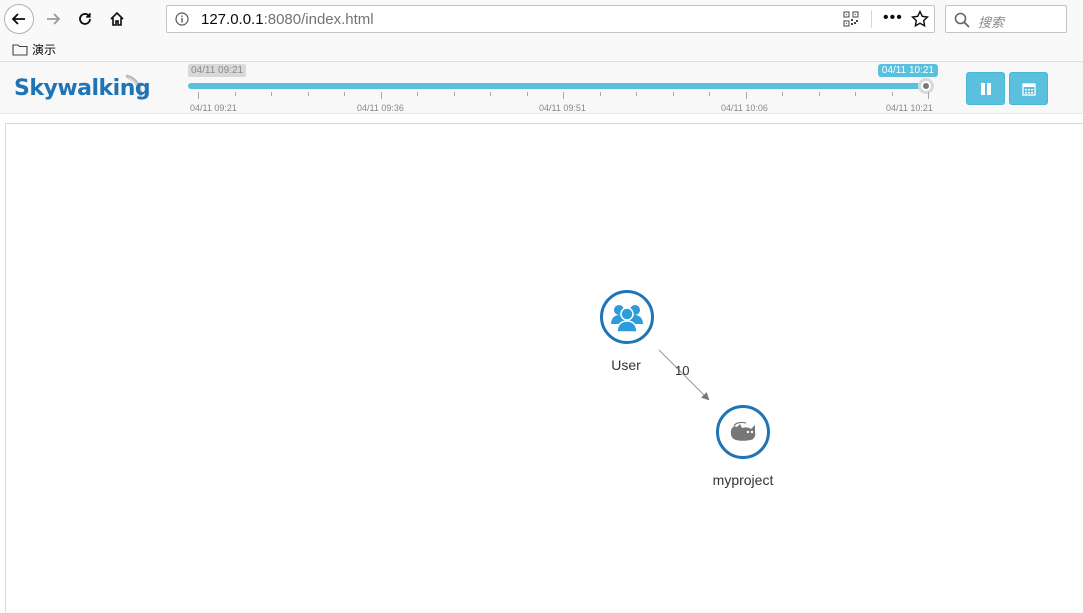 This screenshot has width=1083, height=613. Describe the element at coordinates (44, 50) in the screenshot. I see `bookmark-folder-label: 演示` at that location.